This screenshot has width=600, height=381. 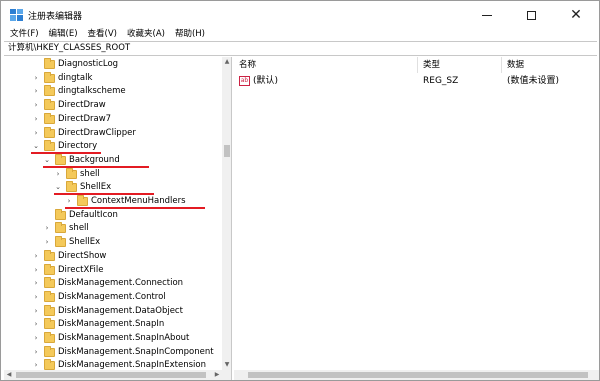 What do you see at coordinates (85, 118) in the screenshot?
I see `tree-item-label: DirectDraw7` at bounding box center [85, 118].